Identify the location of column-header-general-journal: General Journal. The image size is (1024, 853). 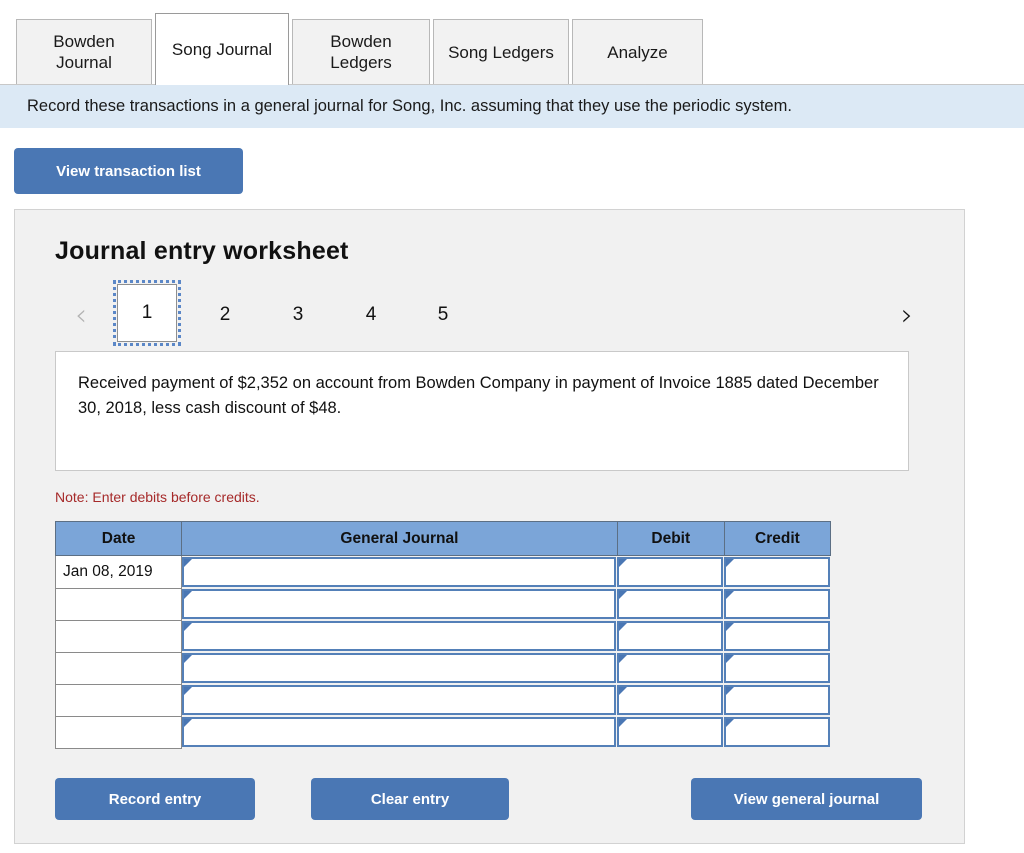
(399, 538).